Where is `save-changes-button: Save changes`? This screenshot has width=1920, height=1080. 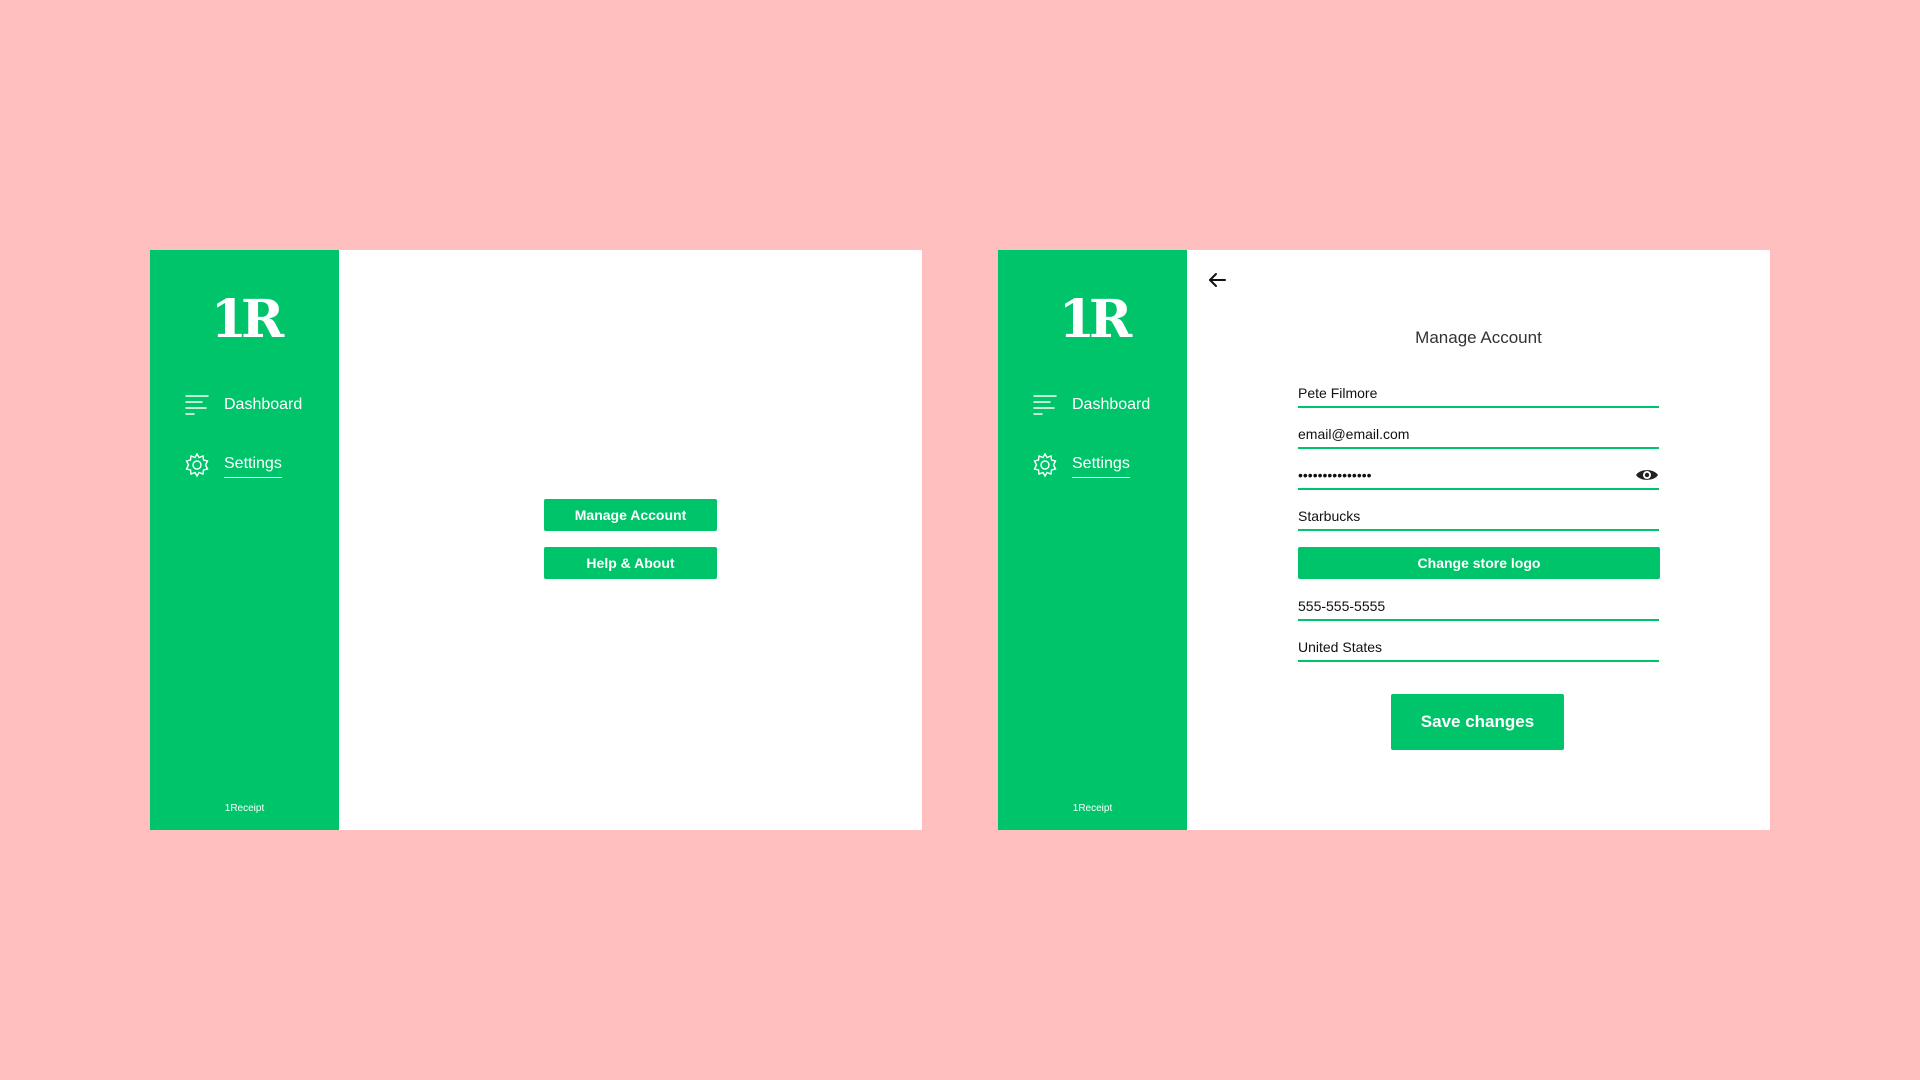
save-changes-button: Save changes is located at coordinates (1477, 722).